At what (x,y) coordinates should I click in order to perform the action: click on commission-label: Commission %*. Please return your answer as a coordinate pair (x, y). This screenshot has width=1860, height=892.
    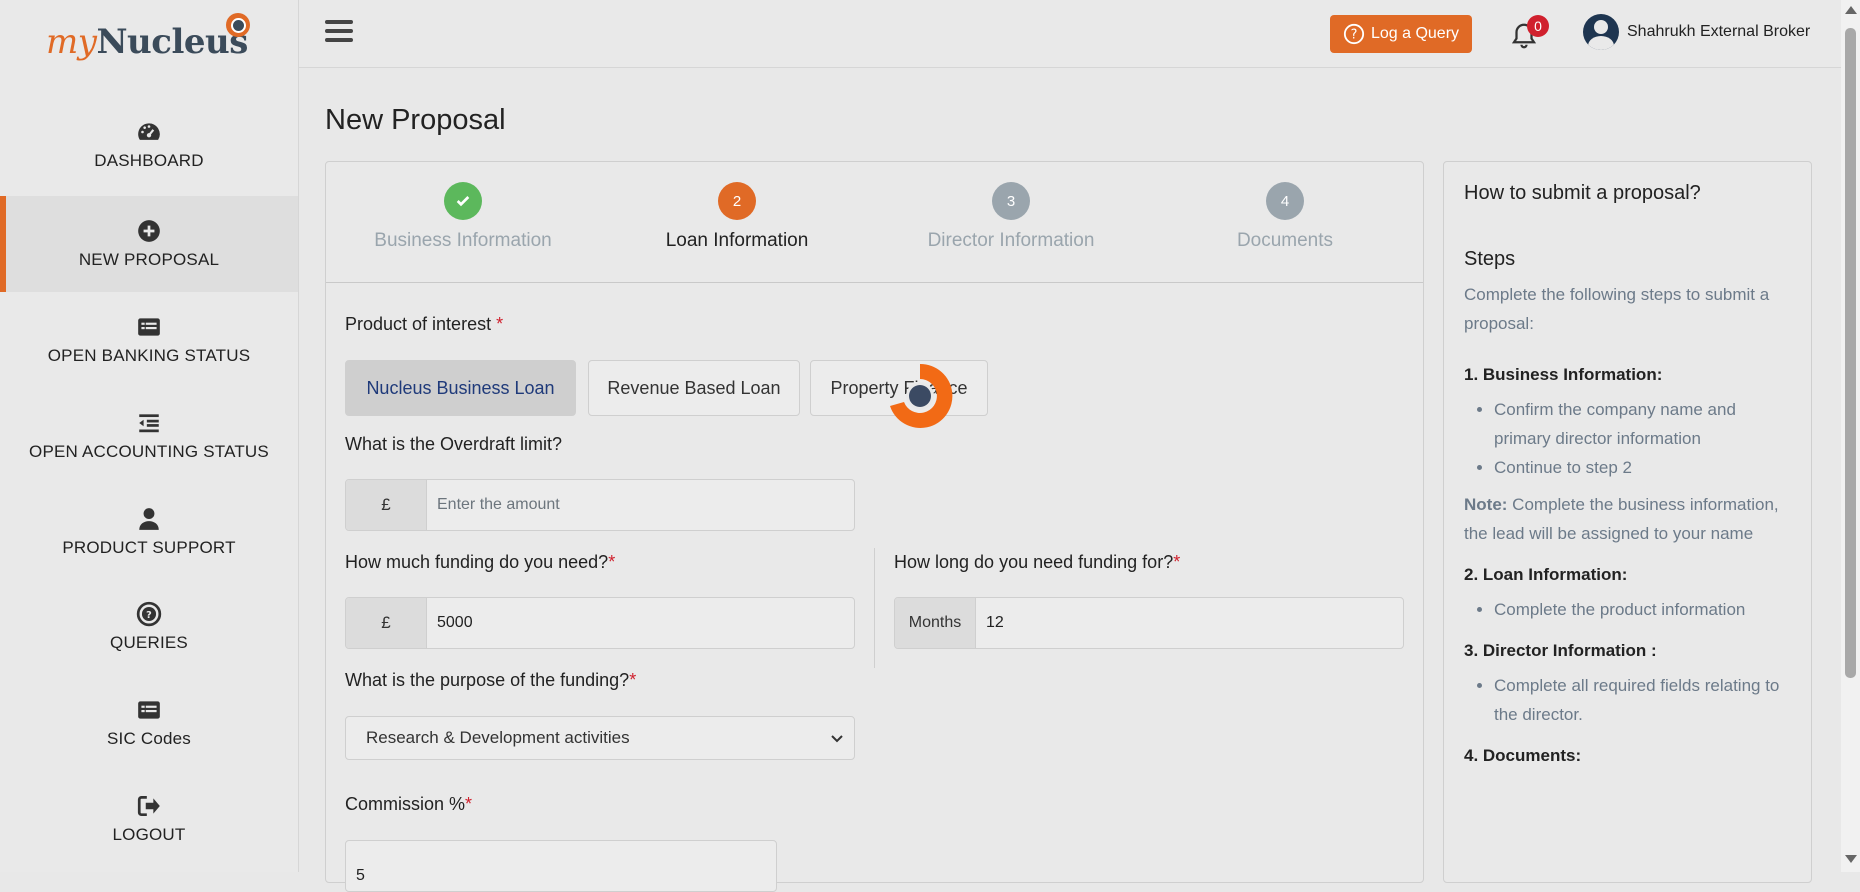
    Looking at the image, I should click on (408, 804).